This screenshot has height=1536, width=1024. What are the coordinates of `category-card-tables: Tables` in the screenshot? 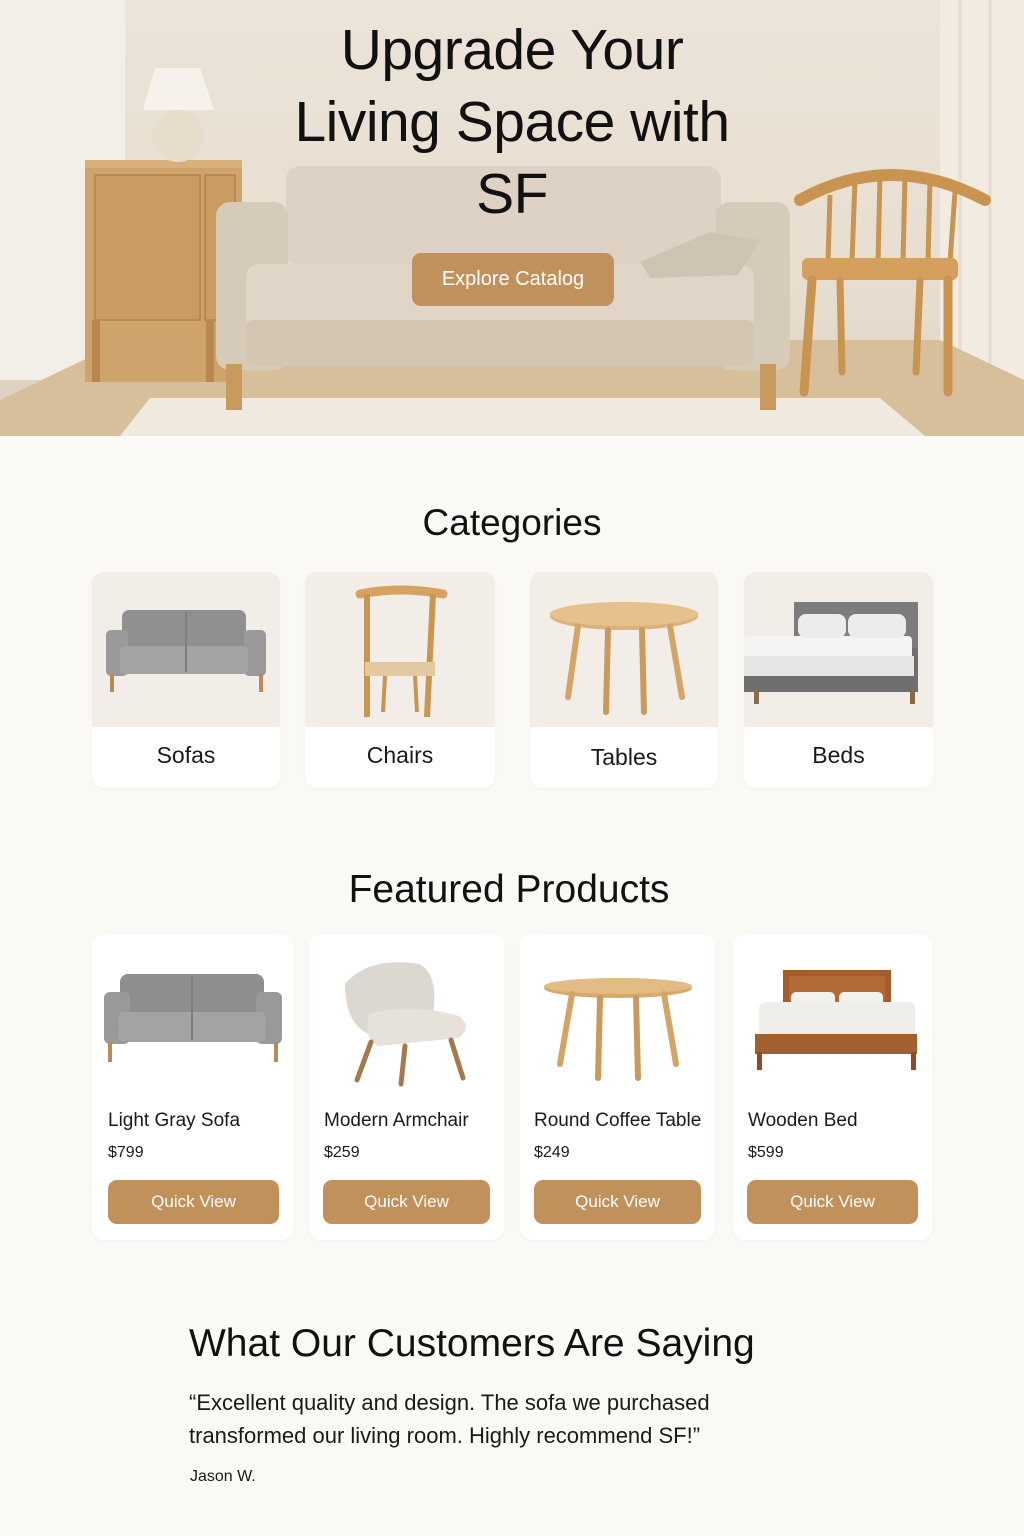 It's located at (624, 680).